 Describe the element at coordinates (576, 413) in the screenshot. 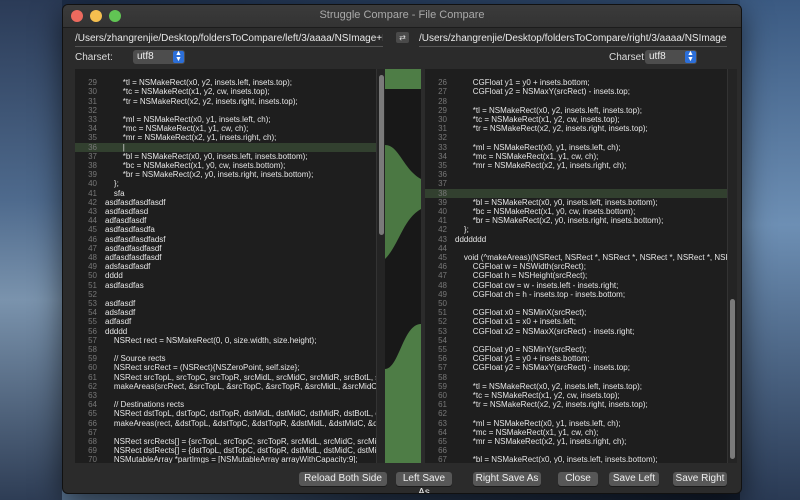

I see `right-code-line: 62` at that location.